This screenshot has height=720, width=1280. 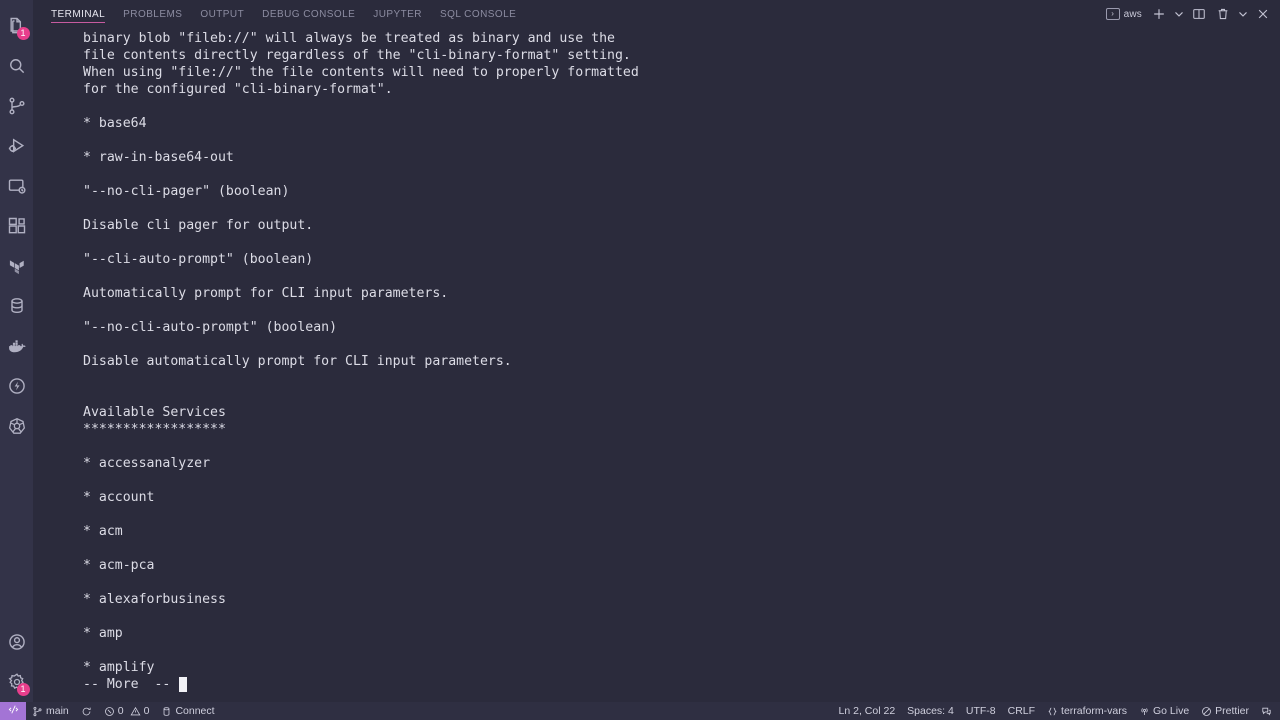 I want to click on close-panel-button, so click(x=1263, y=14).